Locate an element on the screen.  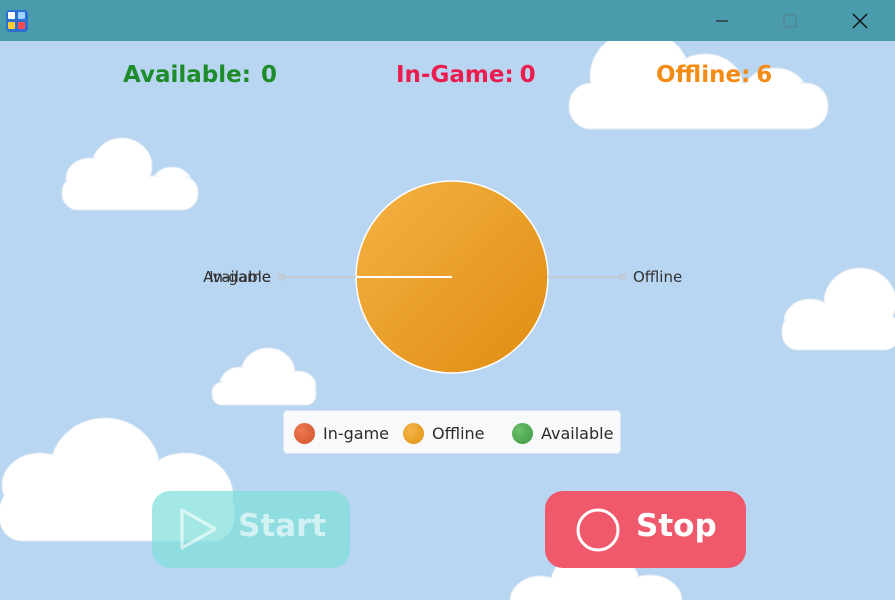
maximize-icon is located at coordinates (790, 20).